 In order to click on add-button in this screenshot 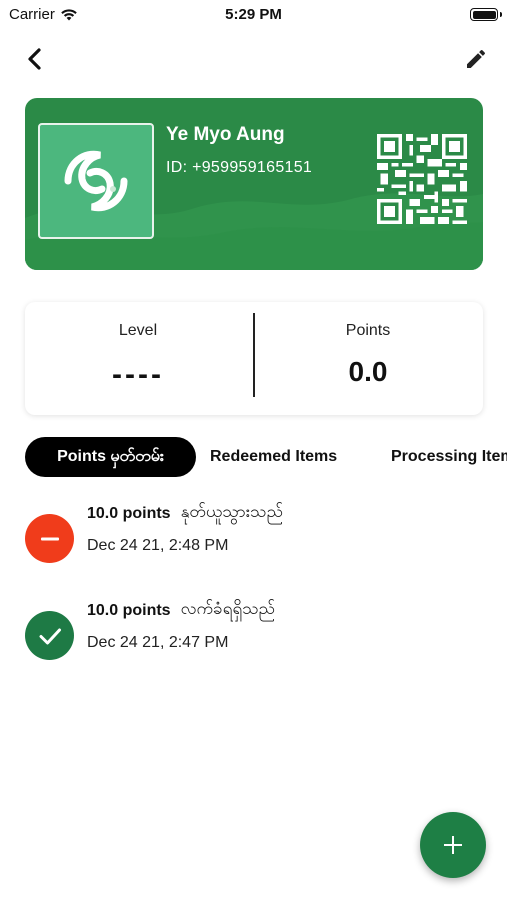, I will do `click(453, 845)`.